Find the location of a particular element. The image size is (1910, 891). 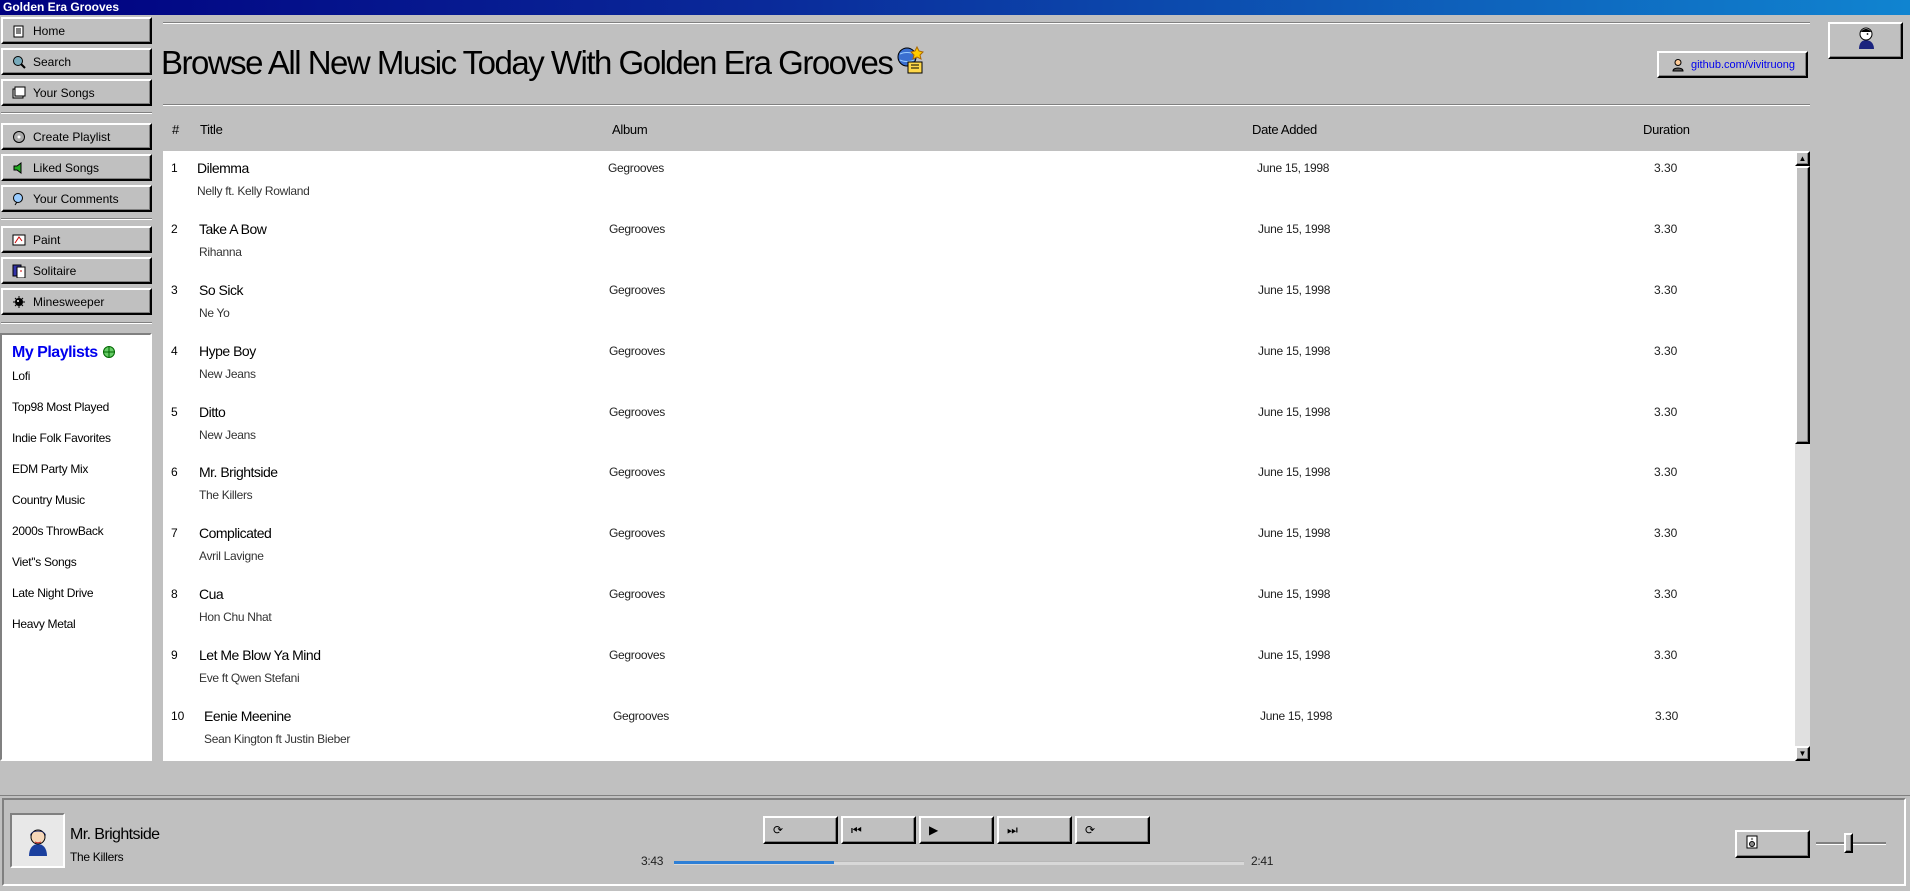

track-title: Cua is located at coordinates (211, 594).